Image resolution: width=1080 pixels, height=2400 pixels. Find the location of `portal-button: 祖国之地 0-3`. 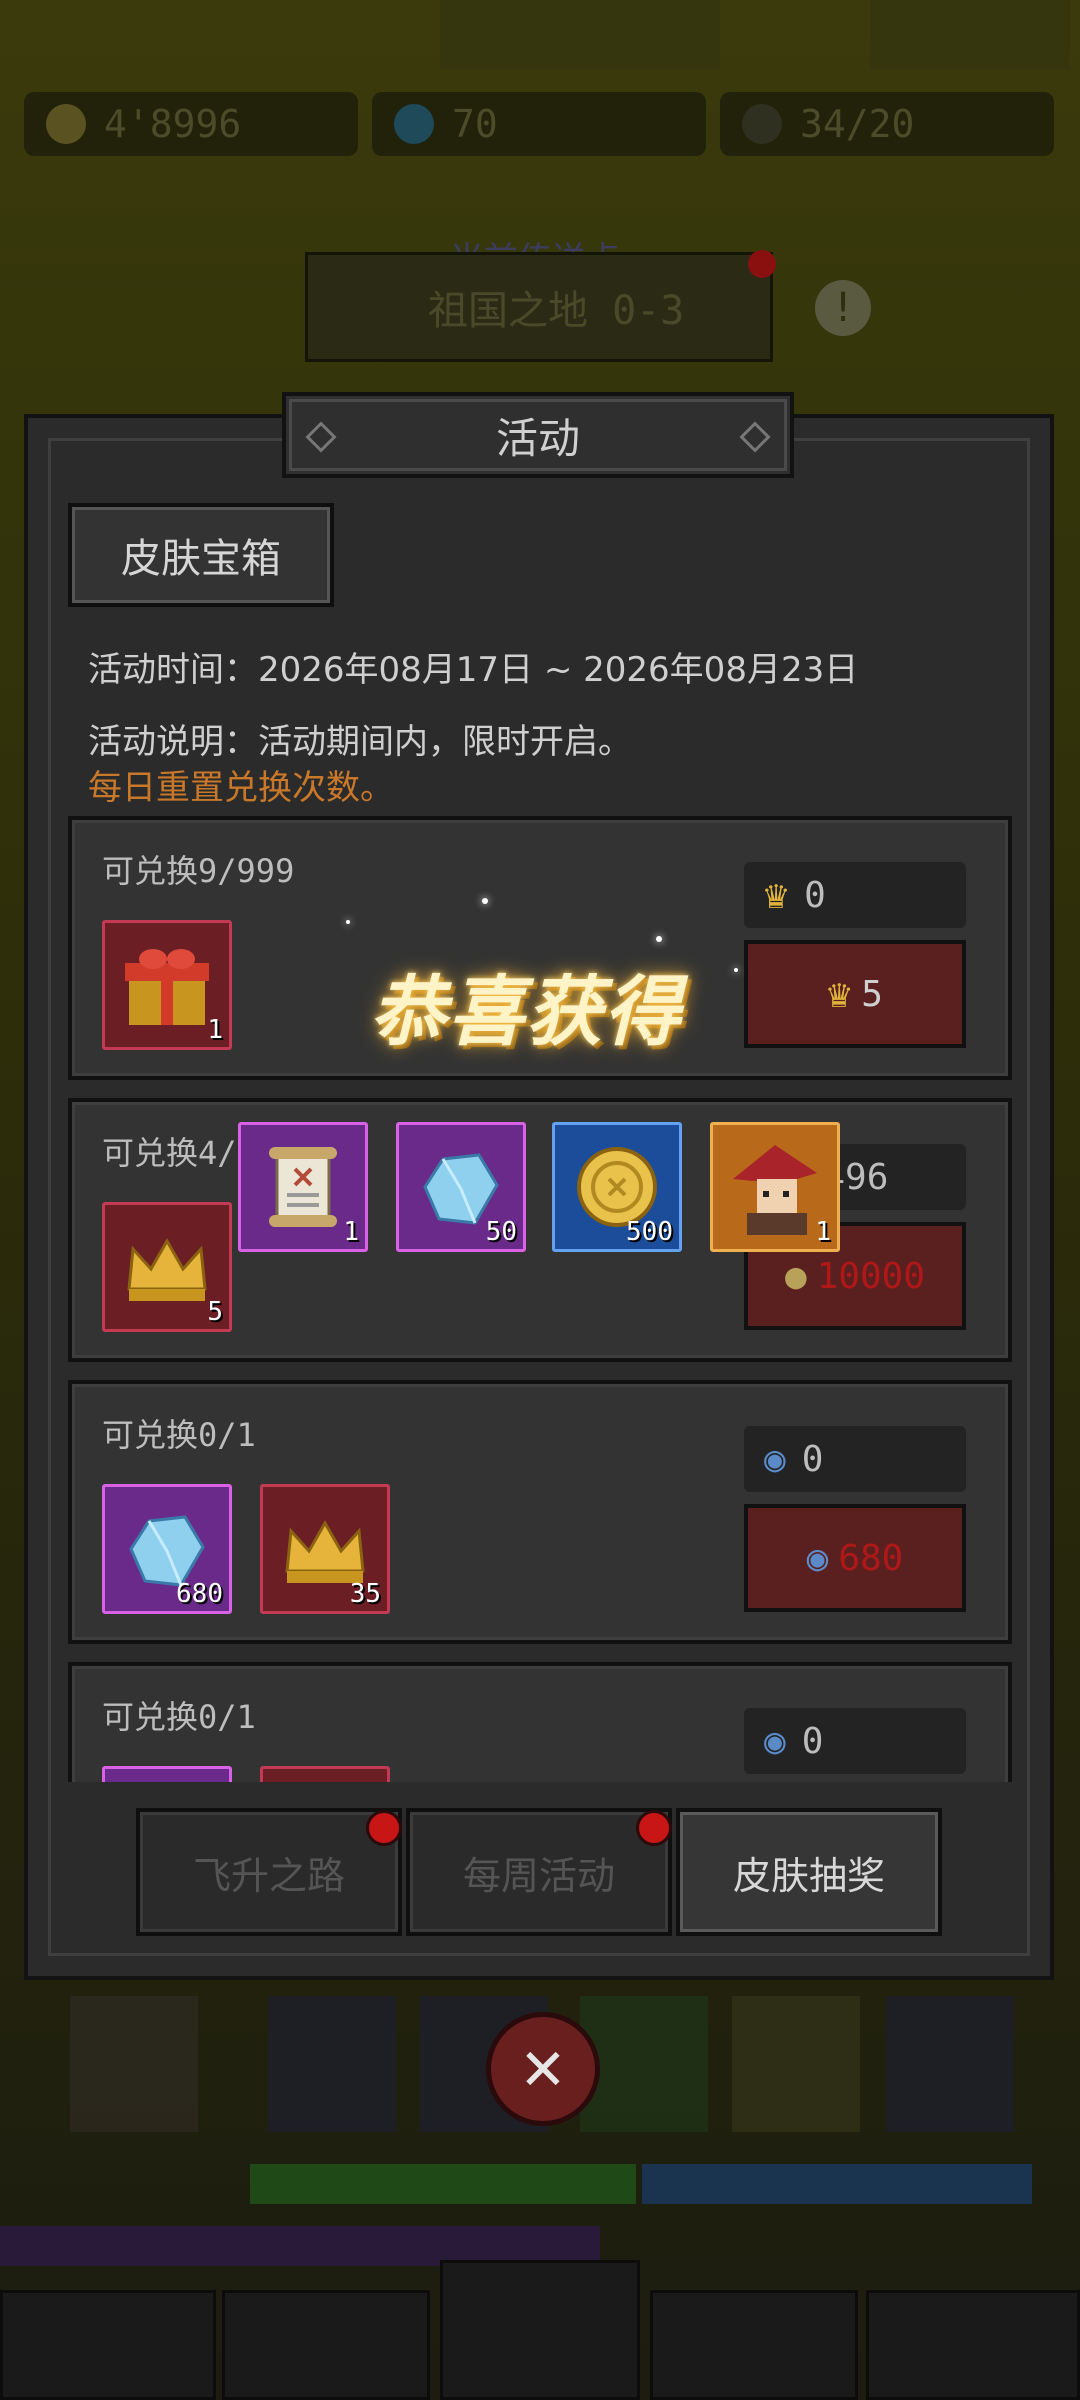

portal-button: 祖国之地 0-3 is located at coordinates (539, 307).